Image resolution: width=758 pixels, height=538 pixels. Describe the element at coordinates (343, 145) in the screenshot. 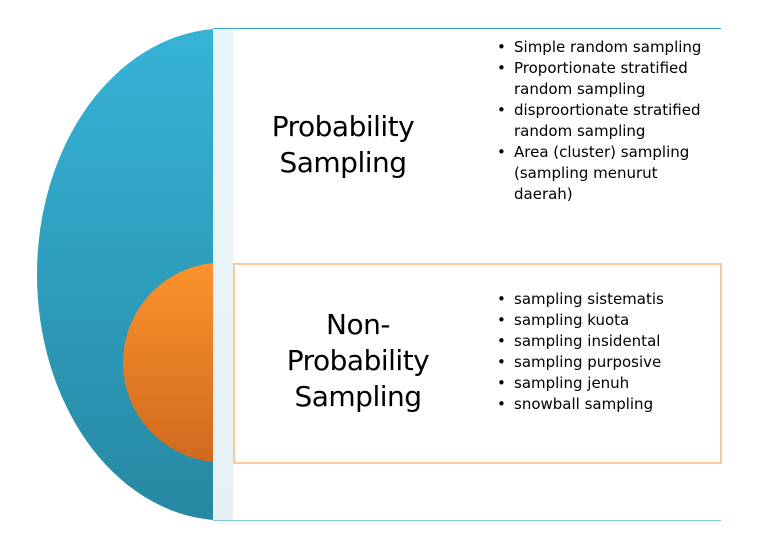

I see `probability-sampling-title: Probability Sampling` at that location.